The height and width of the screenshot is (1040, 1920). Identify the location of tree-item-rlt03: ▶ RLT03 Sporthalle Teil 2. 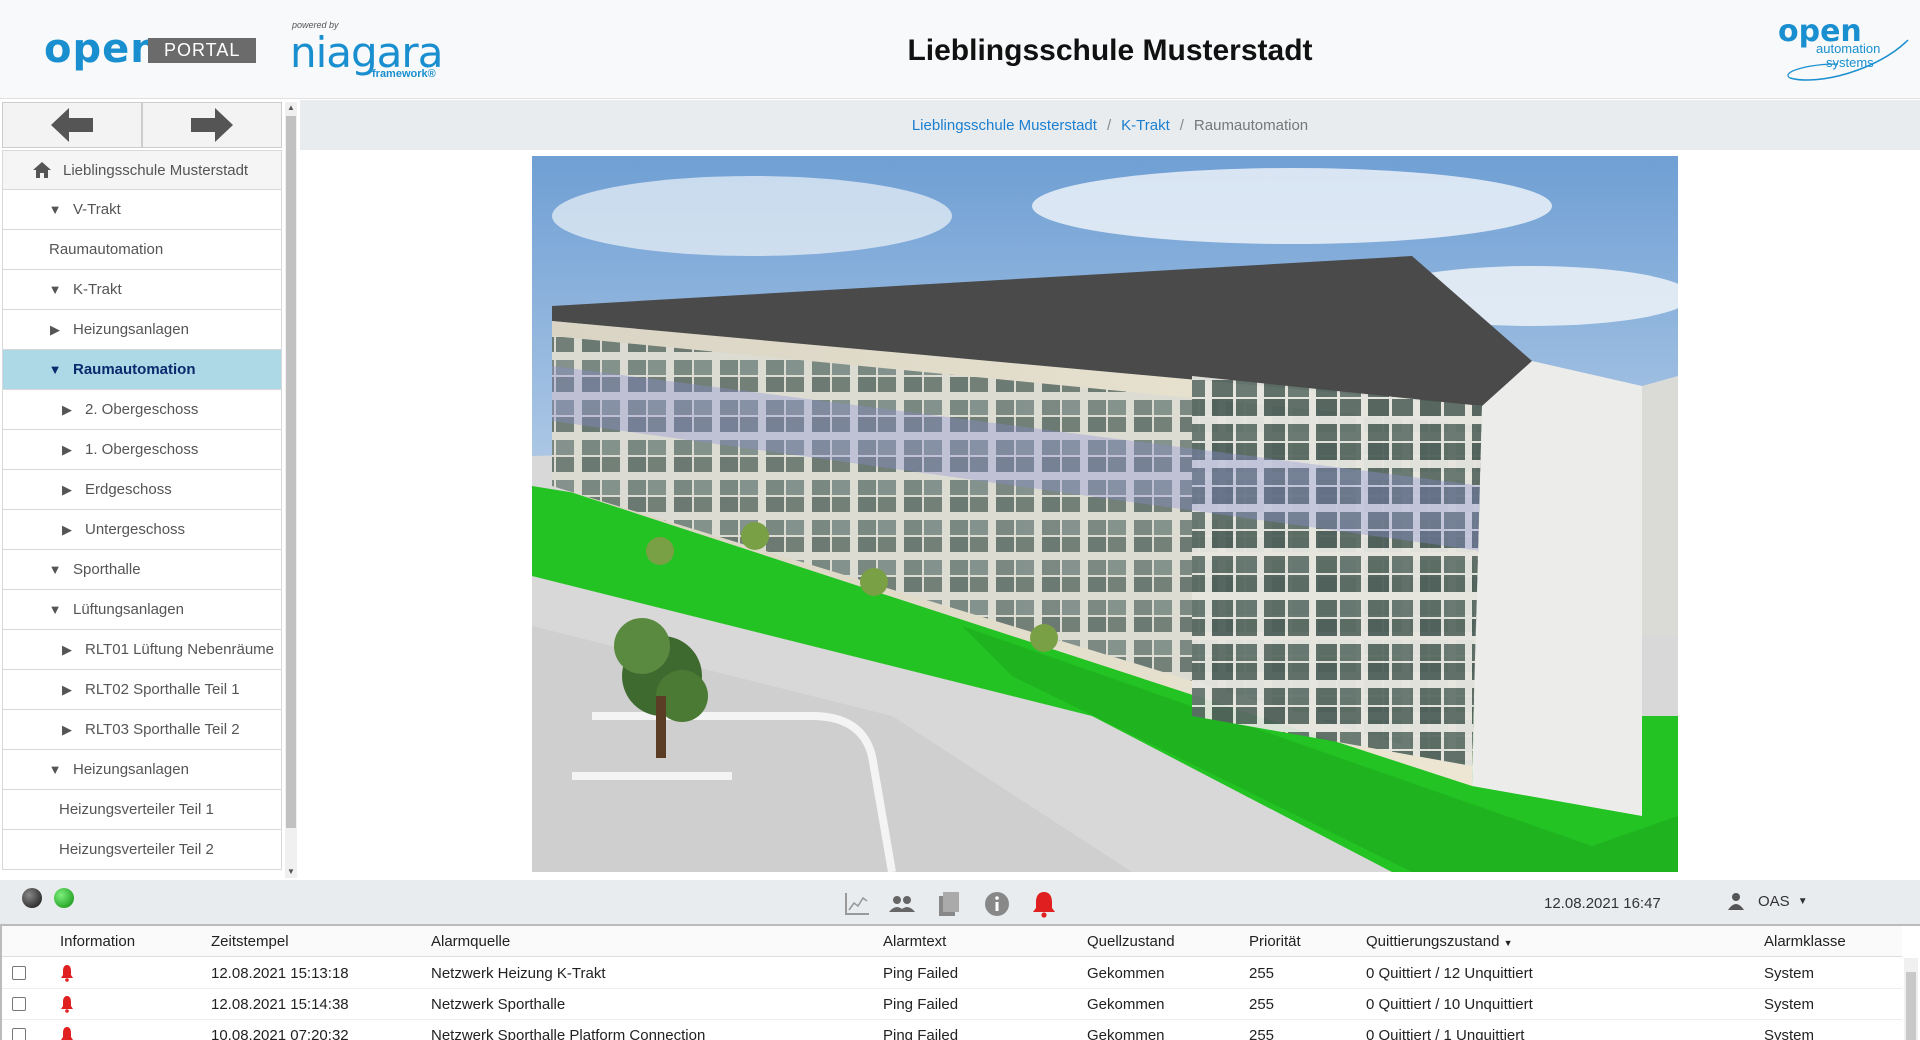
(142, 730).